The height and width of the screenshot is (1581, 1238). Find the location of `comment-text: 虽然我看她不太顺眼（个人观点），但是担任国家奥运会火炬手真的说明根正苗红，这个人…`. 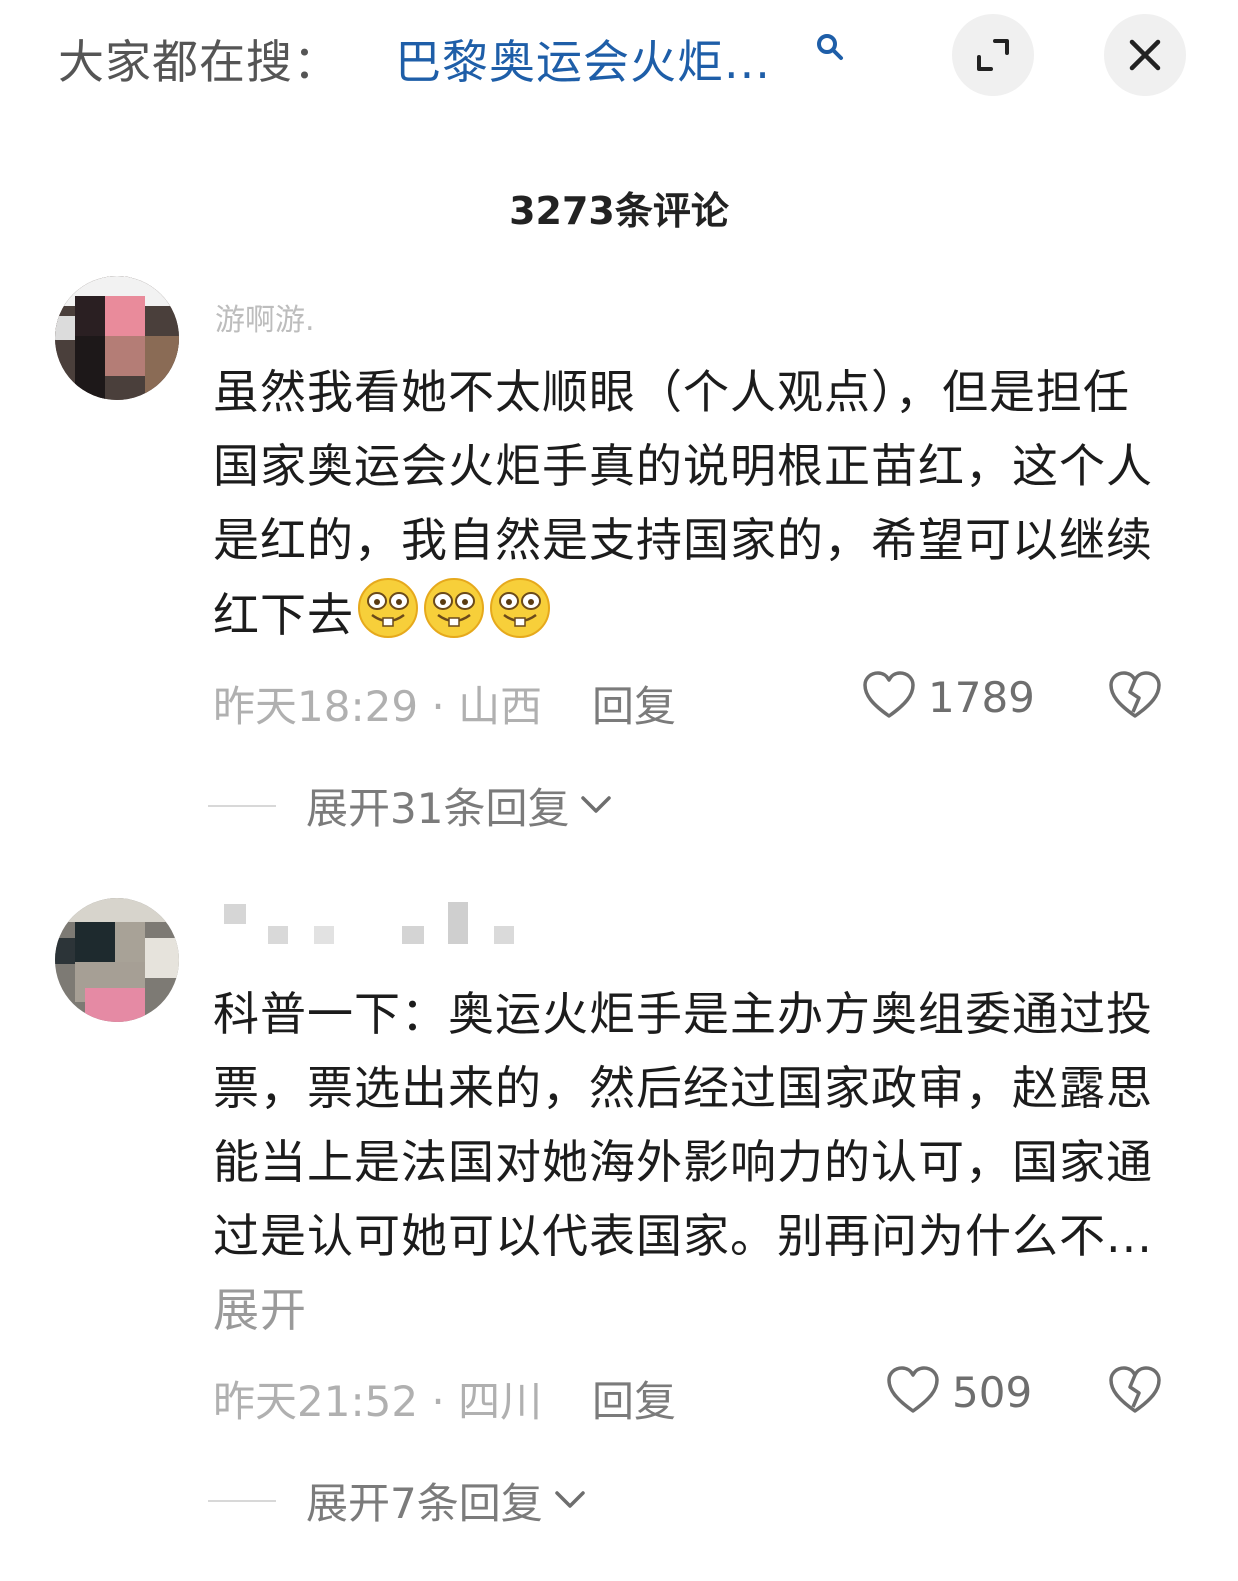

comment-text: 虽然我看她不太顺眼（个人观点），但是担任国家奥运会火炬手真的说明根正苗红，这个人… is located at coordinates (693, 507).